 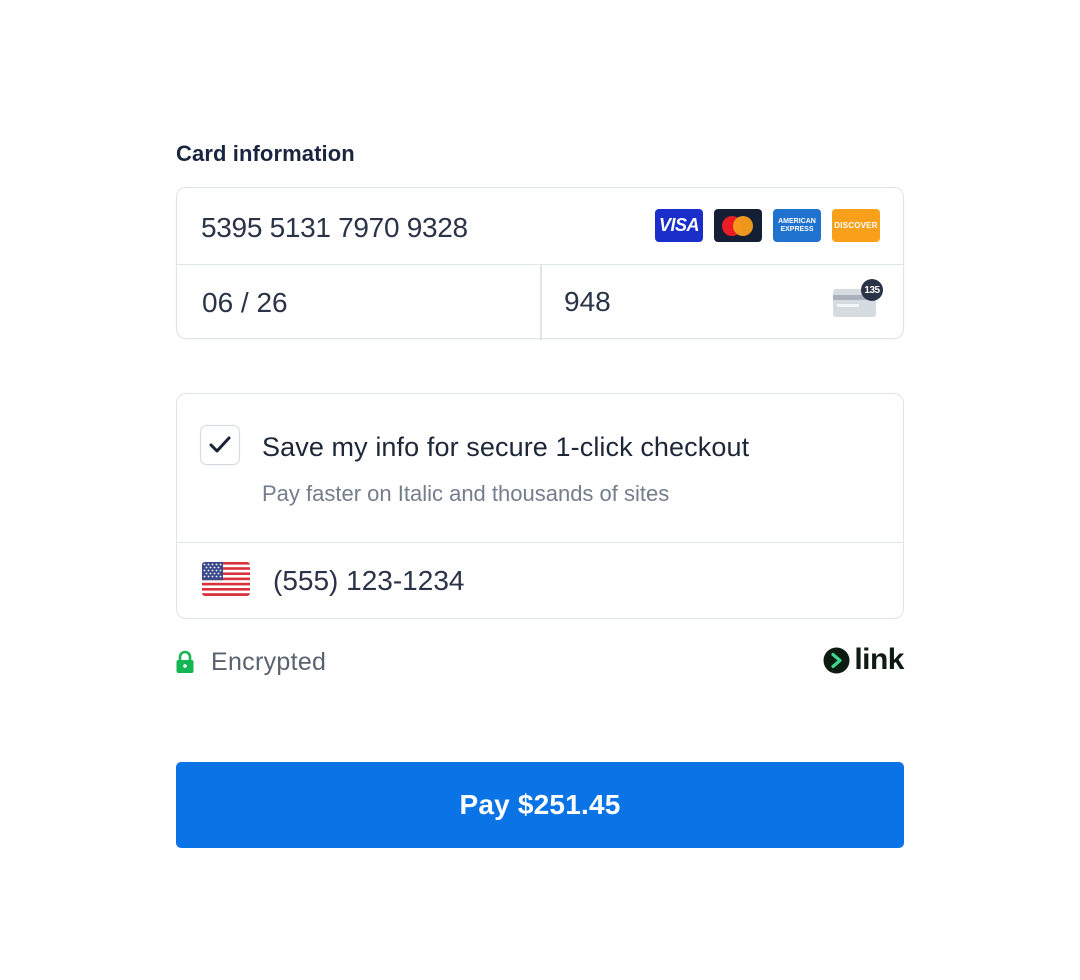 I want to click on link-logo: link, so click(x=863, y=660).